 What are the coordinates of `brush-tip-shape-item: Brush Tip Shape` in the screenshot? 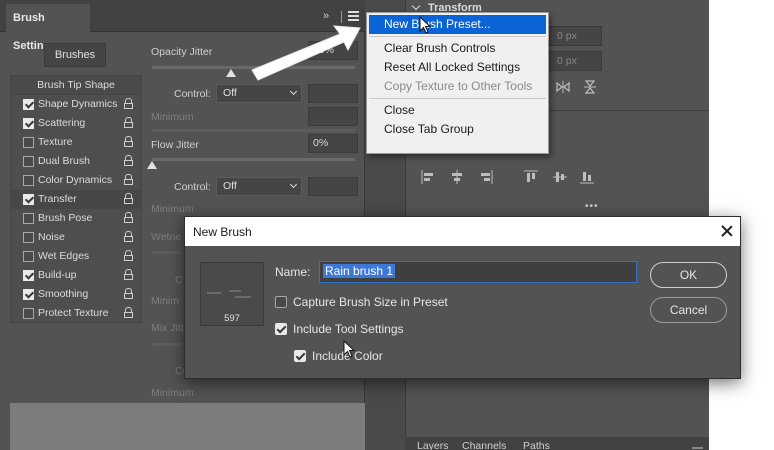 It's located at (76, 85).